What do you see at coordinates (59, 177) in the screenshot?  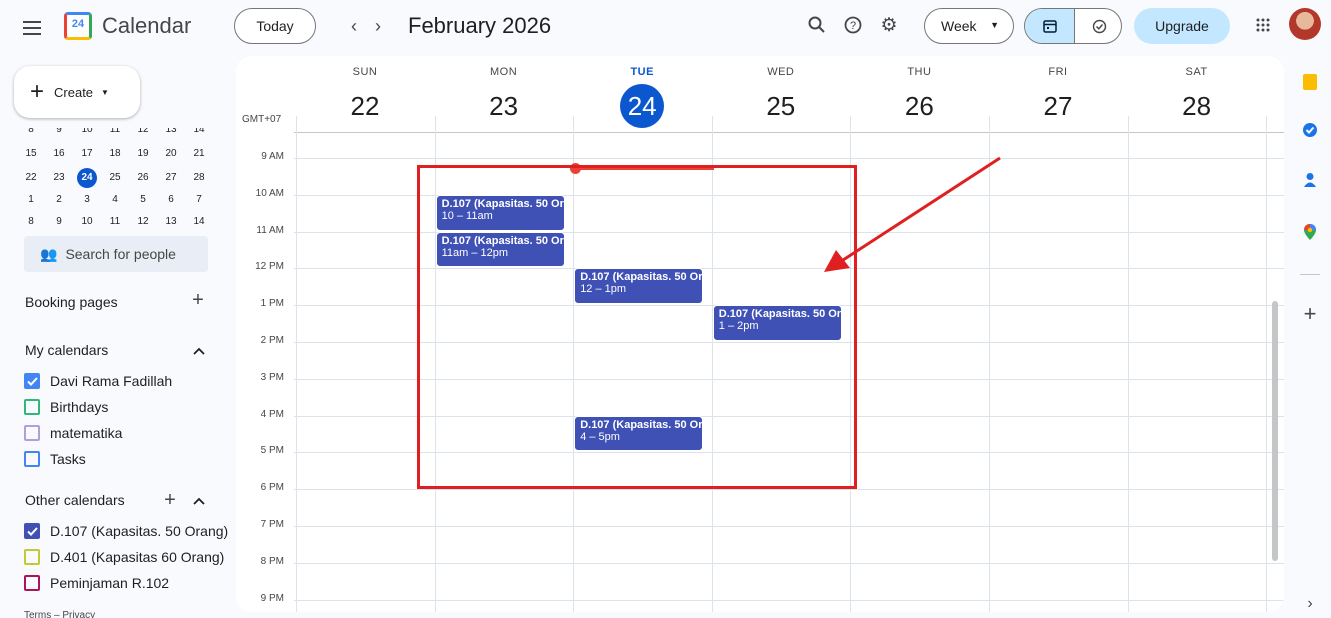 I see `mini-calendar-day: 23` at bounding box center [59, 177].